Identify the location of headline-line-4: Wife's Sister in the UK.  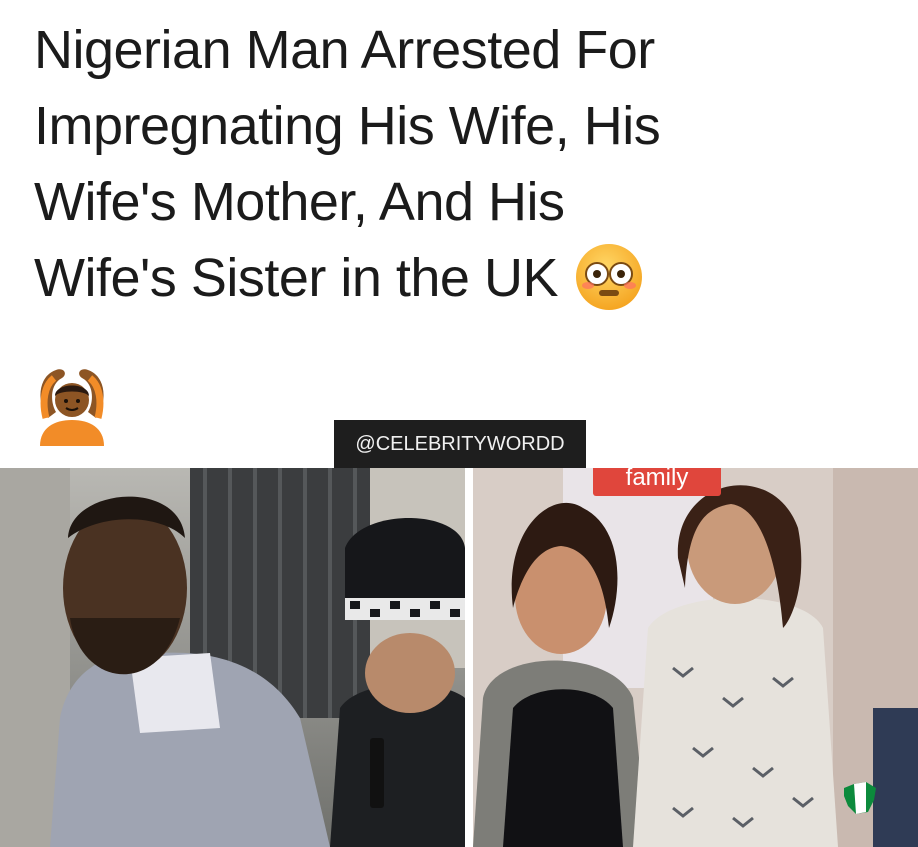
(469, 278).